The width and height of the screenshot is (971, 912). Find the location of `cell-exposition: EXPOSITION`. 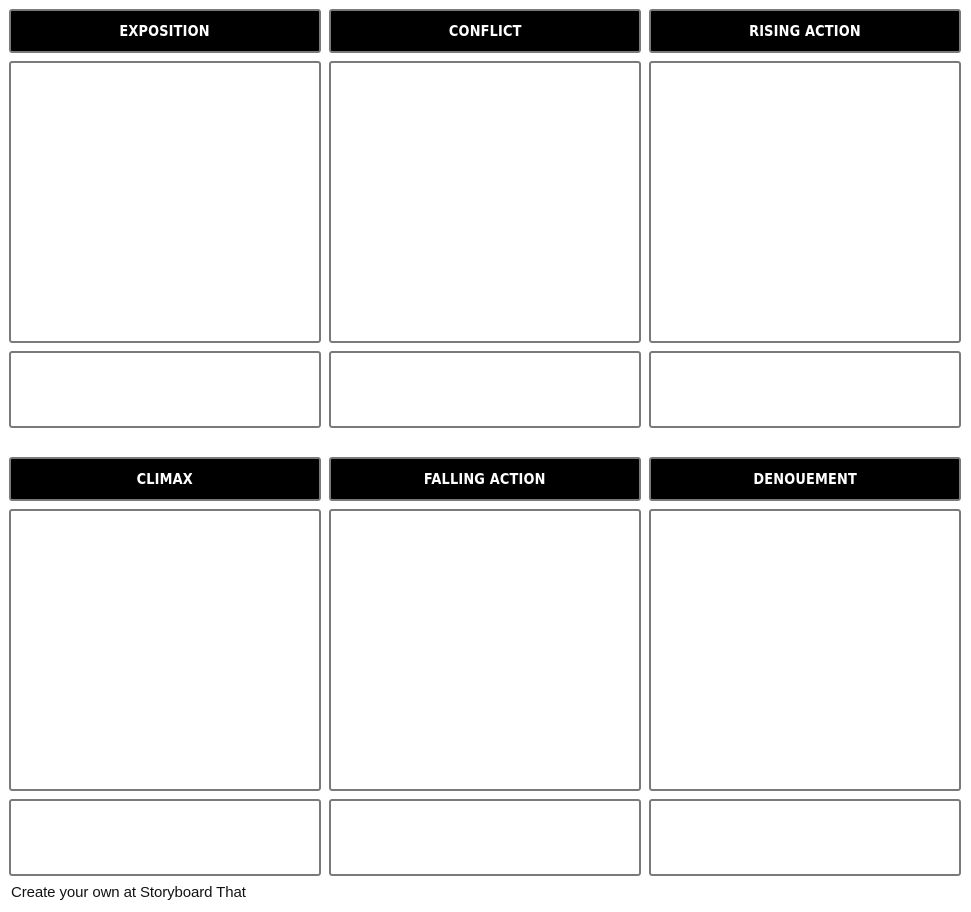

cell-exposition: EXPOSITION is located at coordinates (165, 218).